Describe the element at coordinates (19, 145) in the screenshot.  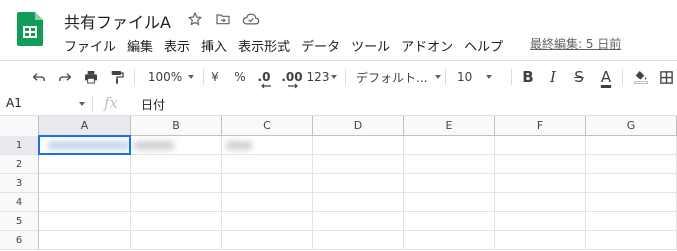
I see `row-header-1: 1` at that location.